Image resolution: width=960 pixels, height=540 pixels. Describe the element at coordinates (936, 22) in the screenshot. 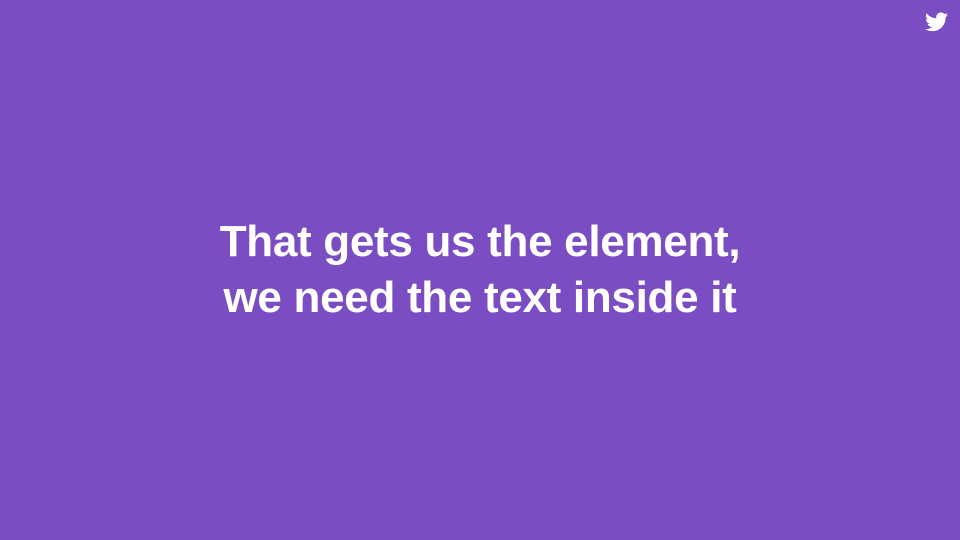

I see `twitter-bird-icon` at that location.